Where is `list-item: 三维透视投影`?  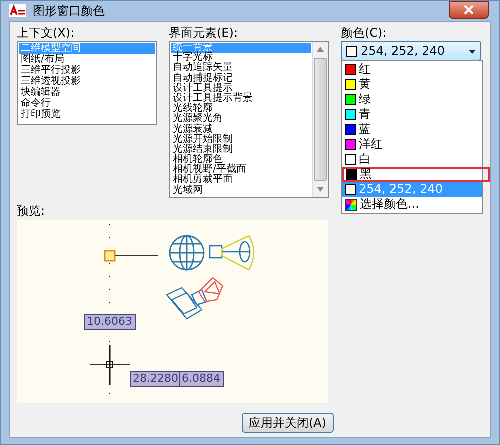
list-item: 三维透视投影 is located at coordinates (87, 81).